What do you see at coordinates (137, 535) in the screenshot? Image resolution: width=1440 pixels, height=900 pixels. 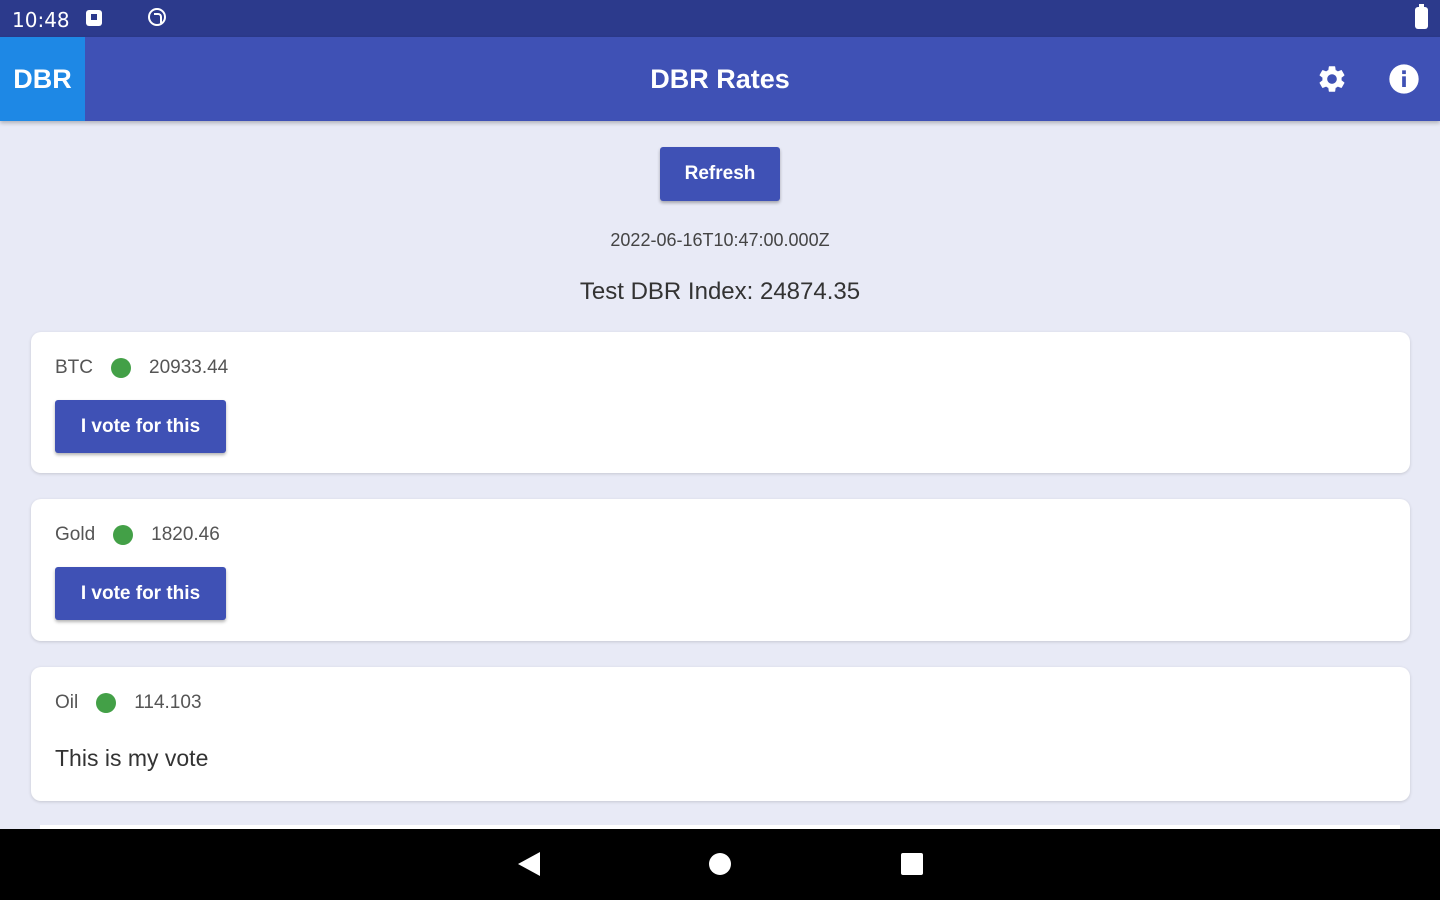 I see `rate-row: Gold 1820.46` at bounding box center [137, 535].